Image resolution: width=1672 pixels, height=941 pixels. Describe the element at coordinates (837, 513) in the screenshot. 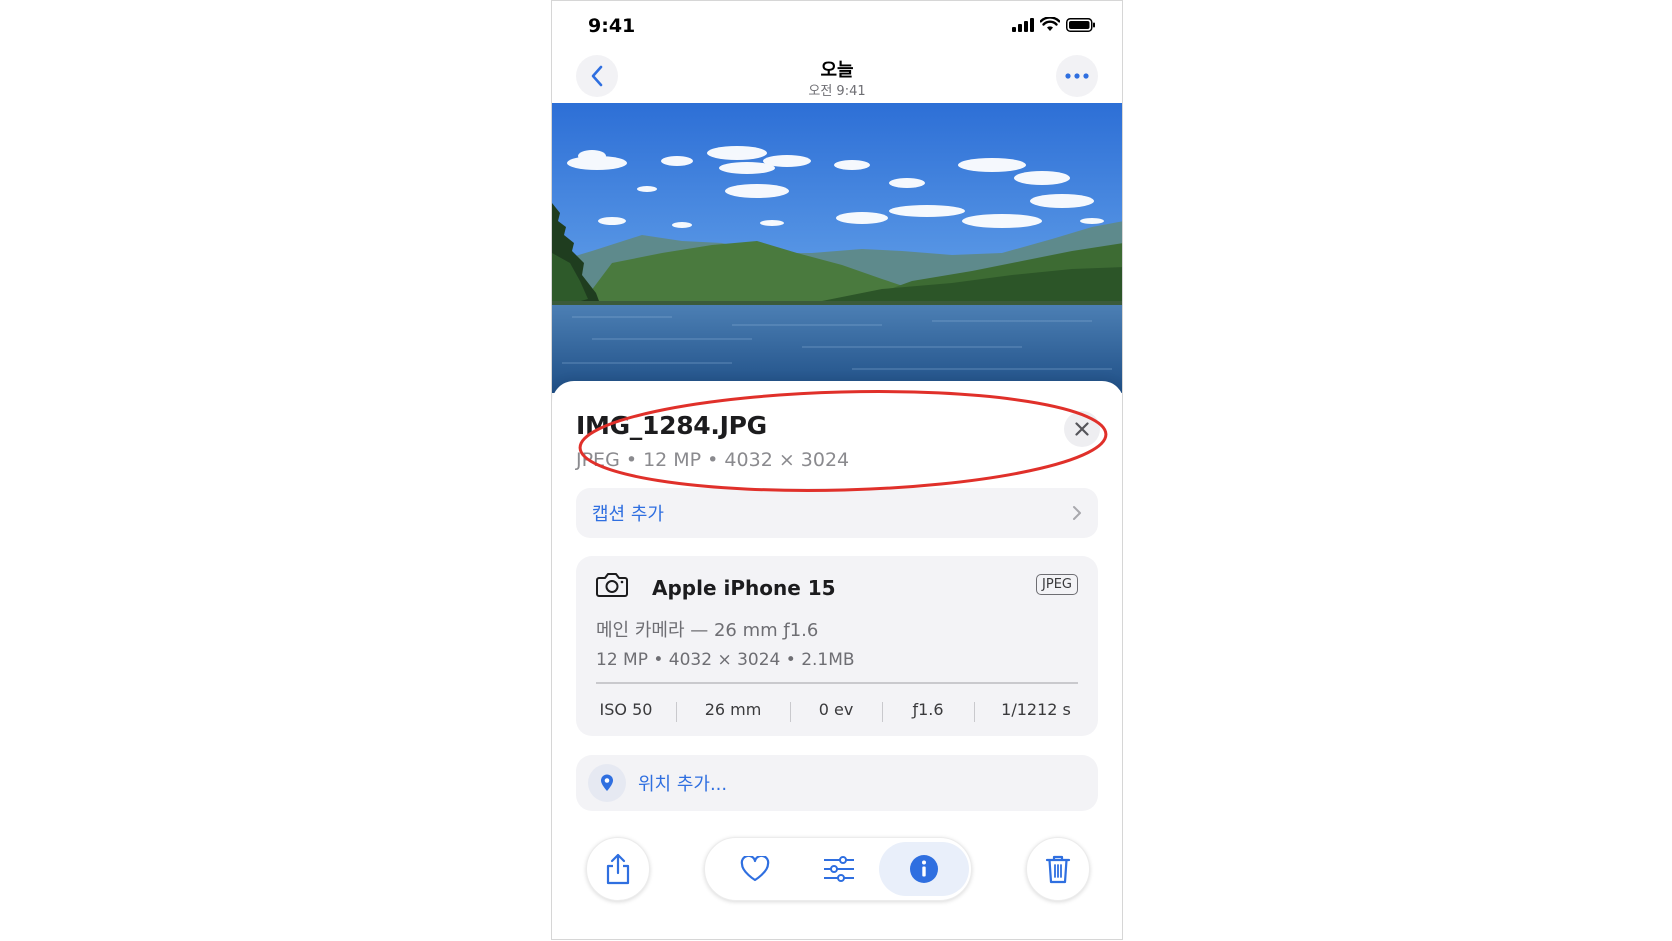

I see `add-caption-row: 캡션 추가` at that location.